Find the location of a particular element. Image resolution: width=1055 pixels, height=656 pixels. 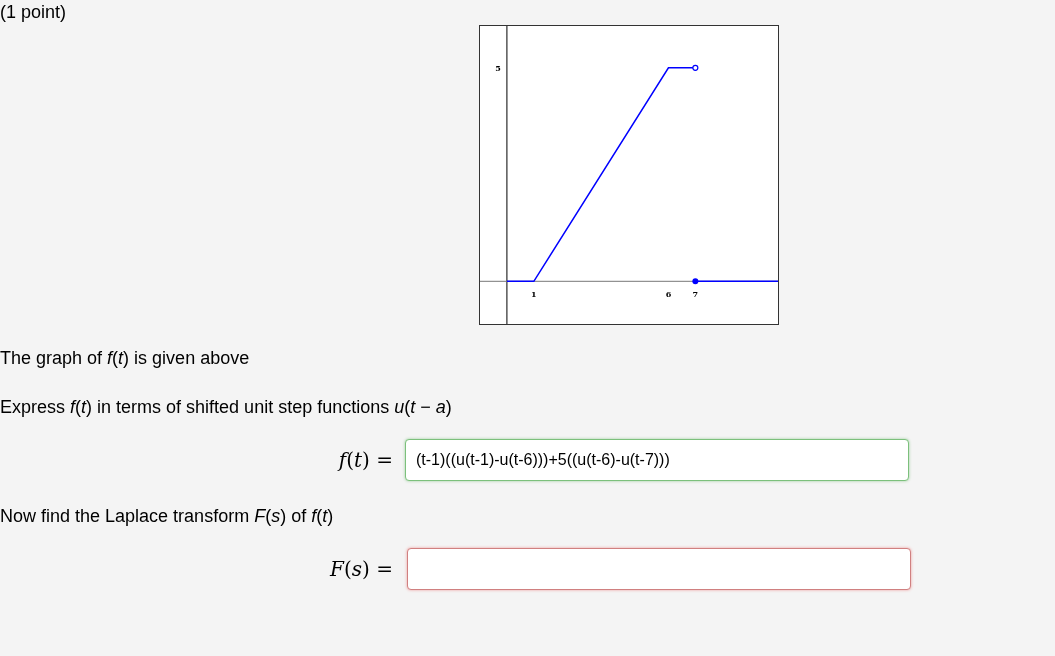

tick-label: 6 is located at coordinates (668, 294).